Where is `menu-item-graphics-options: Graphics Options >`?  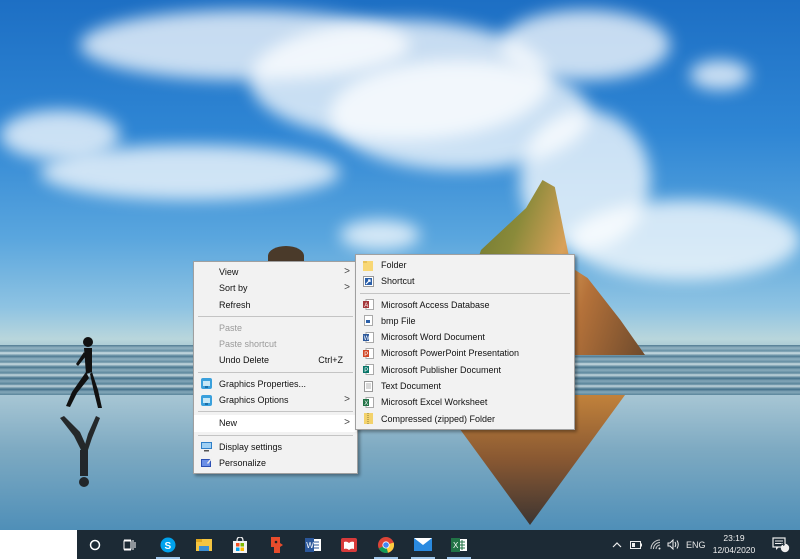 menu-item-graphics-options: Graphics Options > is located at coordinates (275, 400).